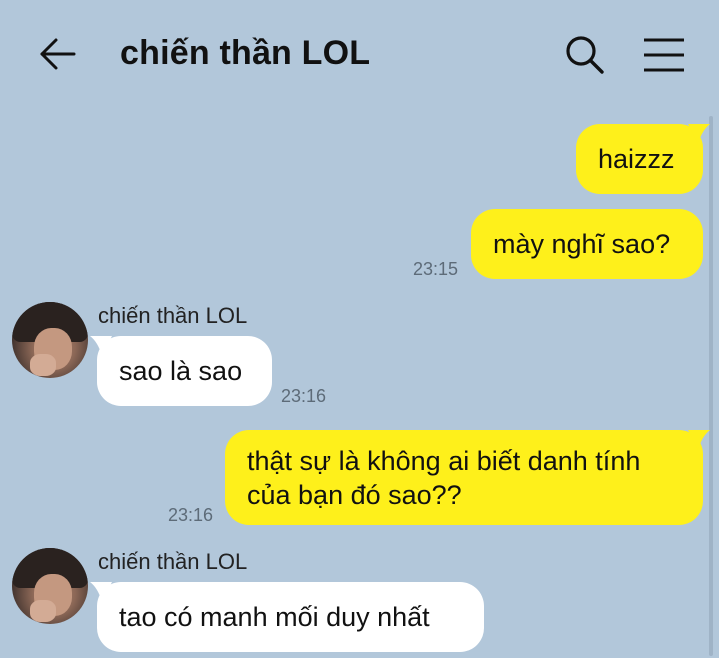  I want to click on incoming-message-bubble: sao là sao, so click(184, 371).